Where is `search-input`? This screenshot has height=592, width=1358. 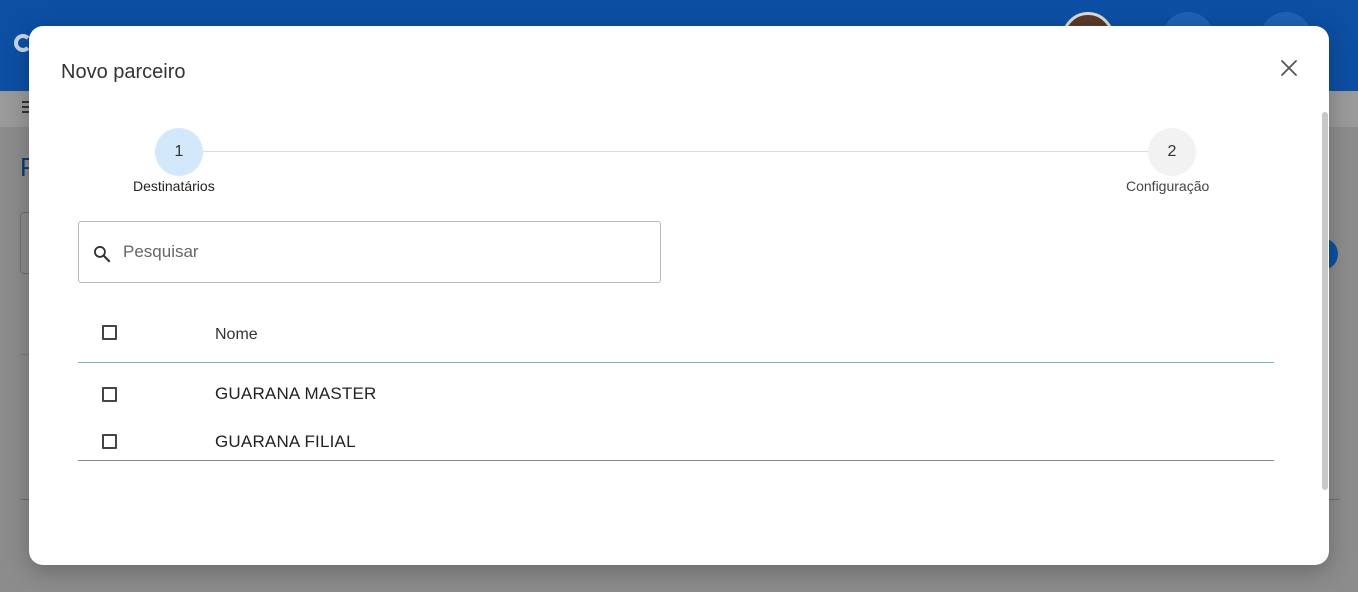
search-input is located at coordinates (383, 252).